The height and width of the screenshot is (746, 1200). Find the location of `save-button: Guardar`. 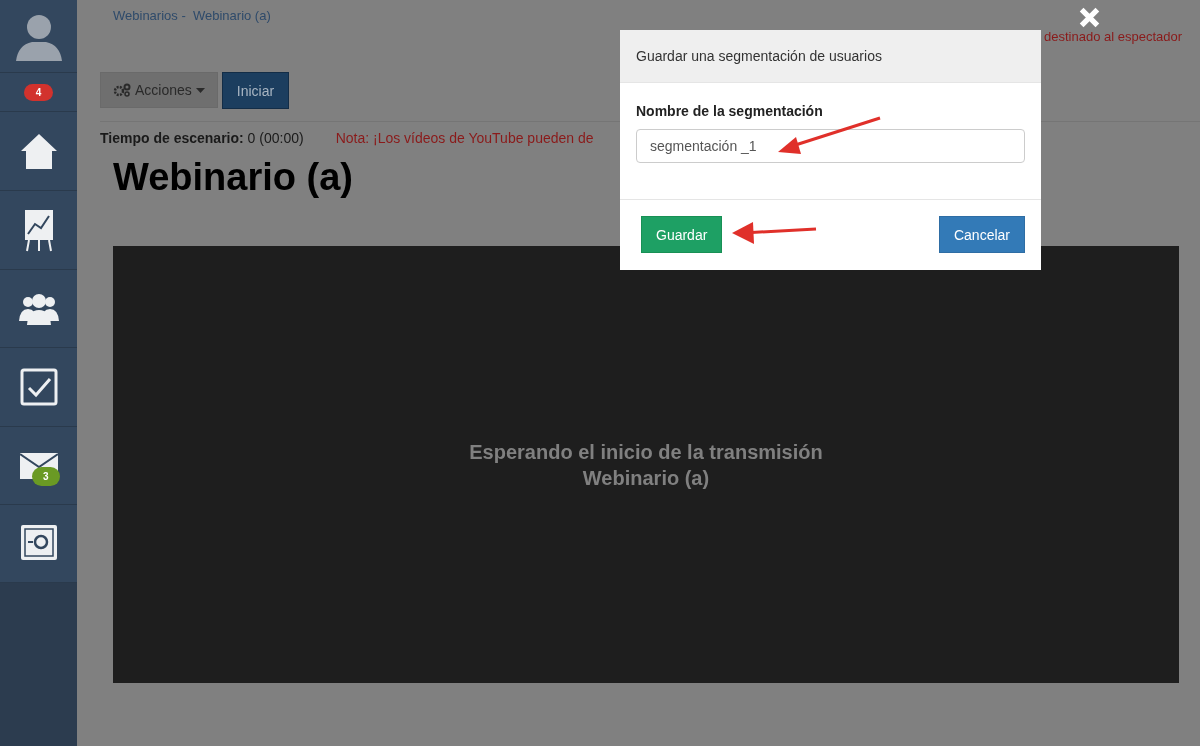

save-button: Guardar is located at coordinates (682, 234).